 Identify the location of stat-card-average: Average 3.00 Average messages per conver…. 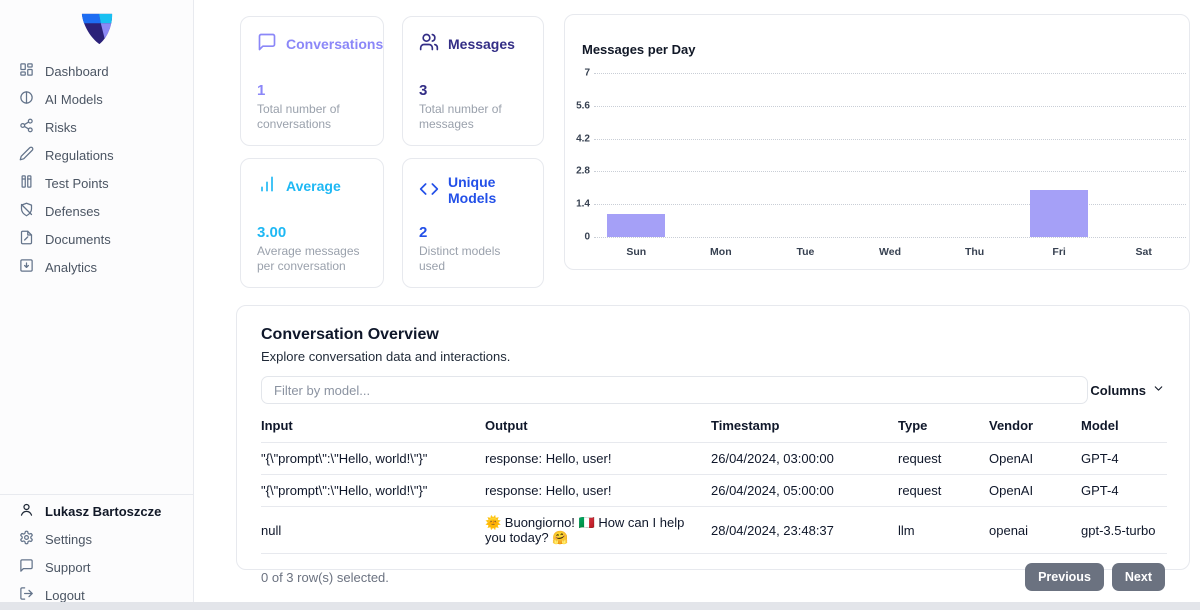
(312, 223).